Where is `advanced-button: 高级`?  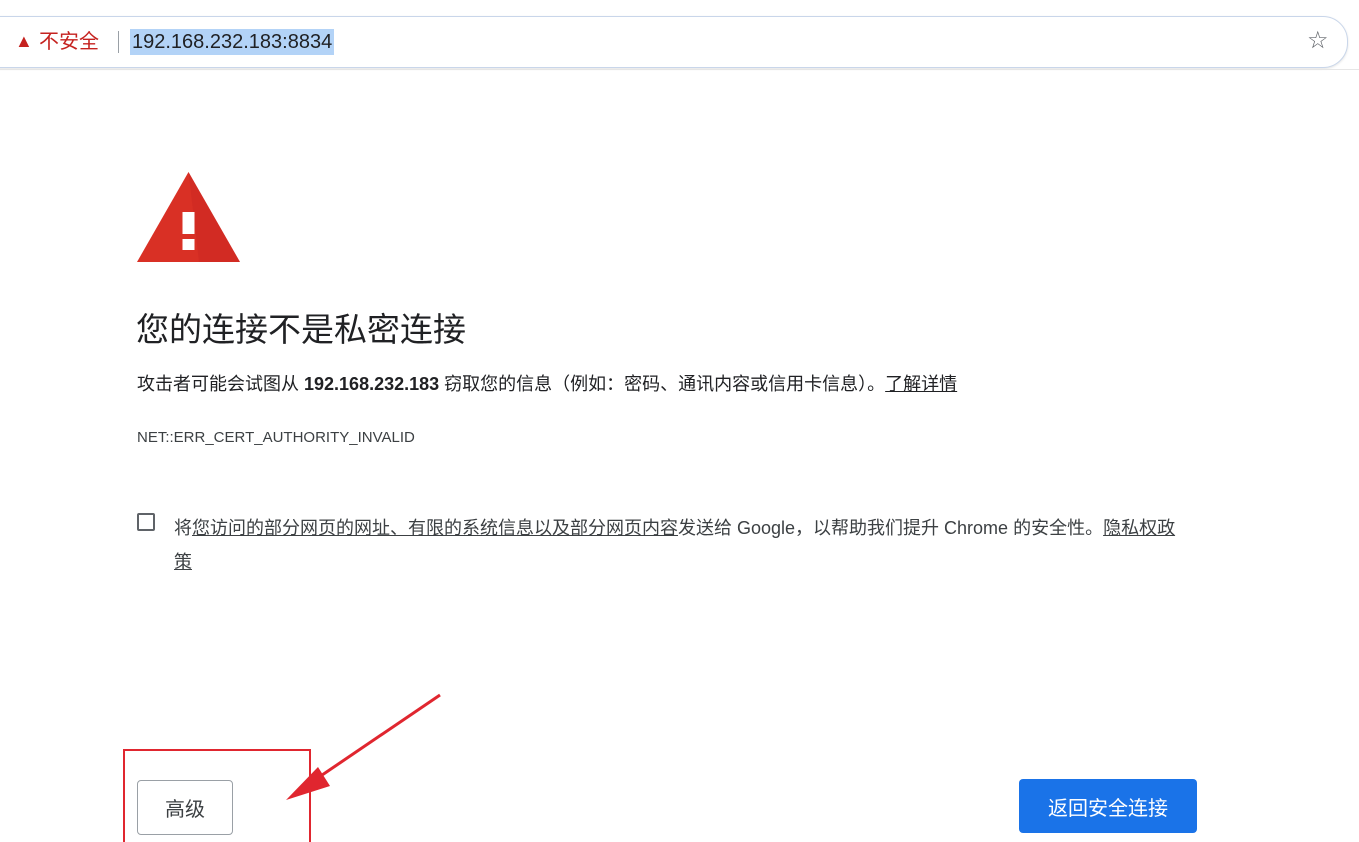
advanced-button: 高级 is located at coordinates (185, 807).